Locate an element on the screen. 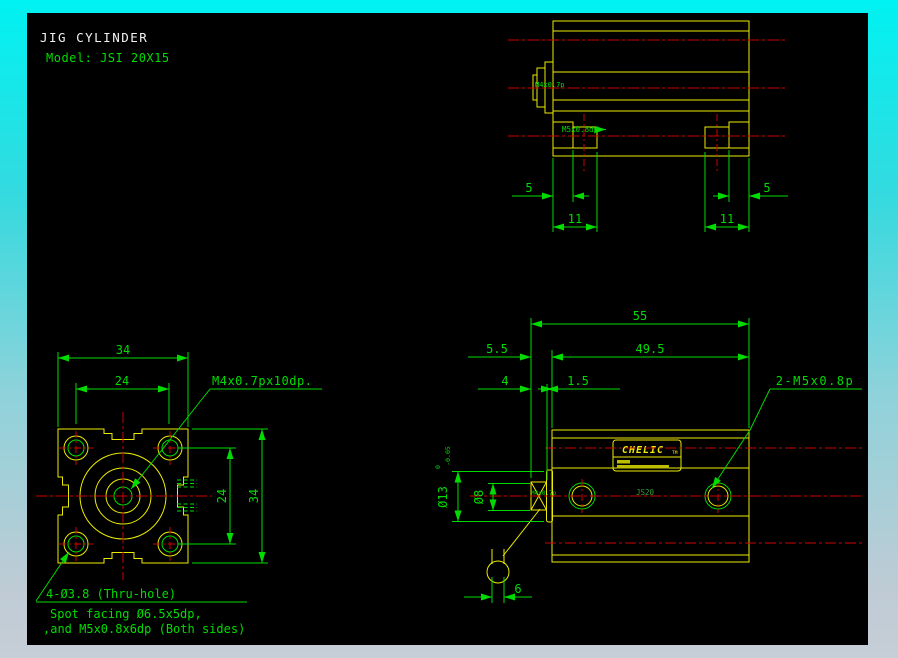 The width and height of the screenshot is (898, 658). dim-5-right: 5 is located at coordinates (766, 188).